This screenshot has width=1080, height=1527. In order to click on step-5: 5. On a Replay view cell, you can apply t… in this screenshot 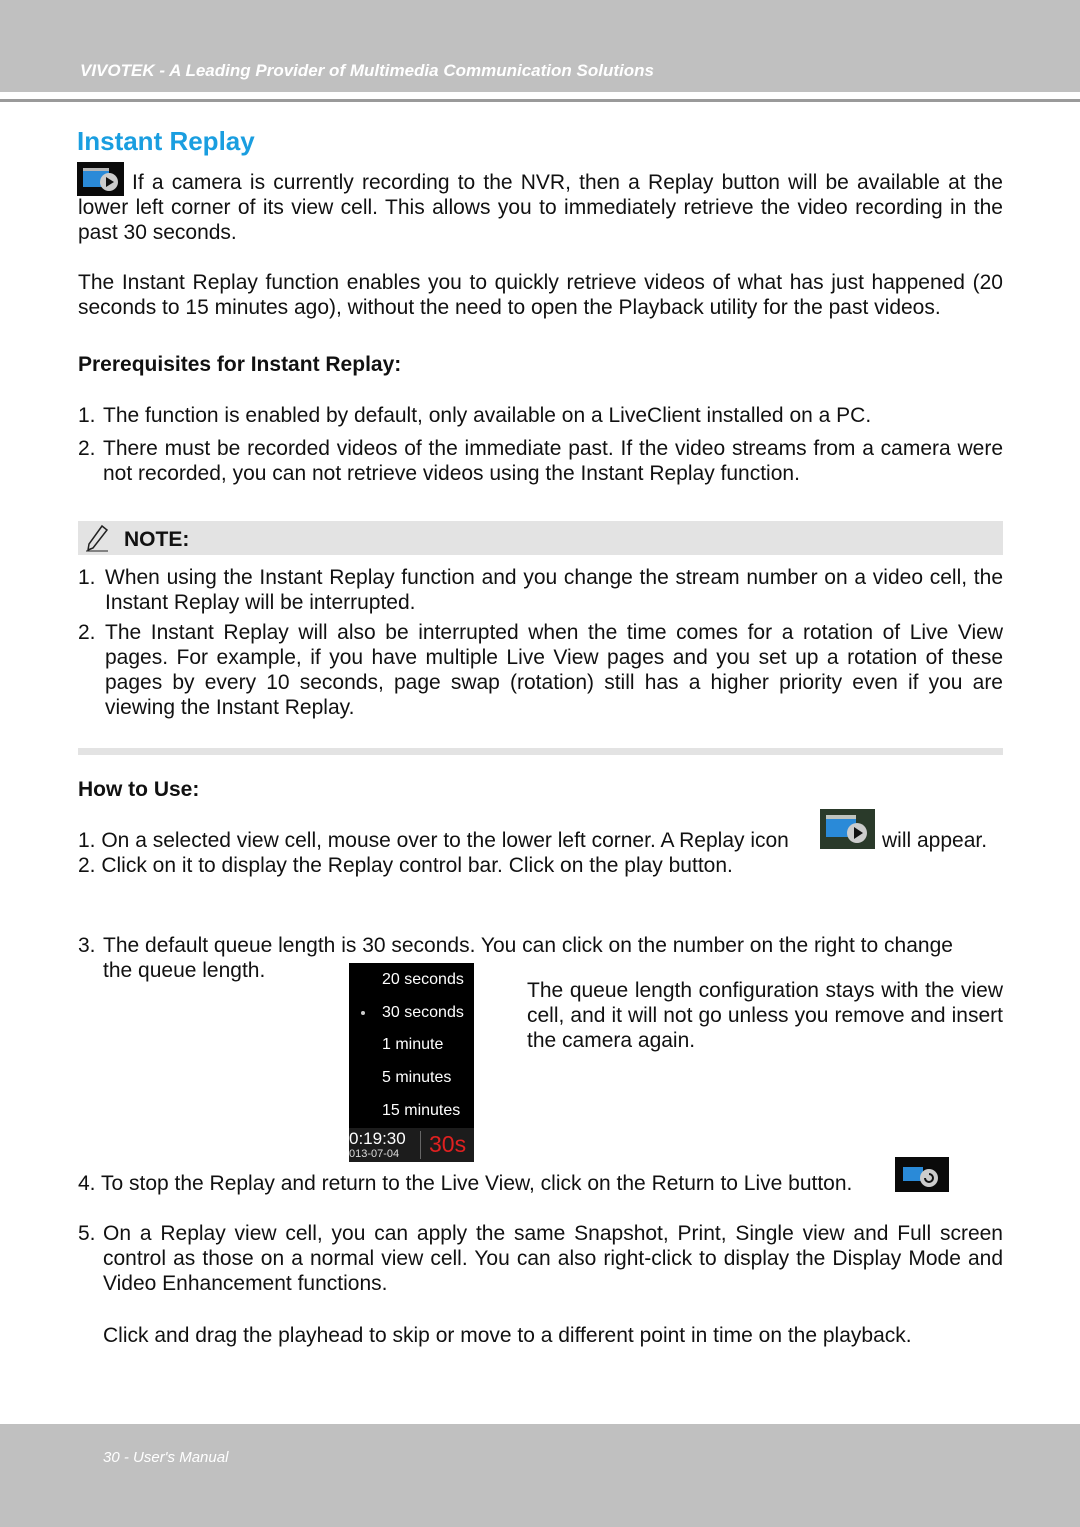, I will do `click(540, 1258)`.